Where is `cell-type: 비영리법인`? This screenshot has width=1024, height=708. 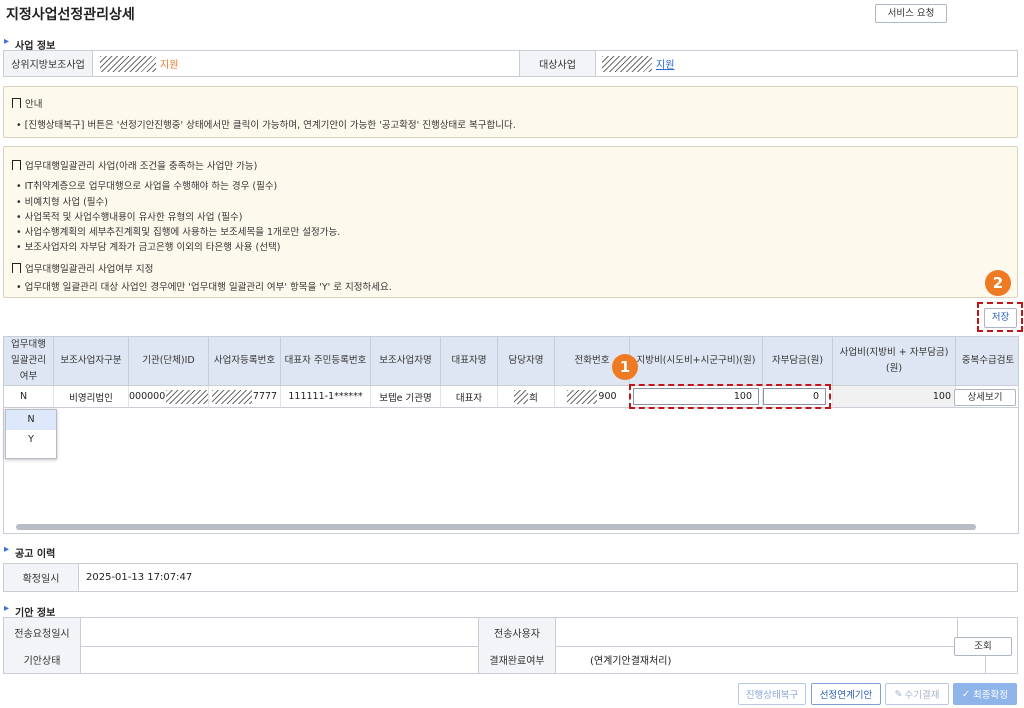 cell-type: 비영리법인 is located at coordinates (91, 397).